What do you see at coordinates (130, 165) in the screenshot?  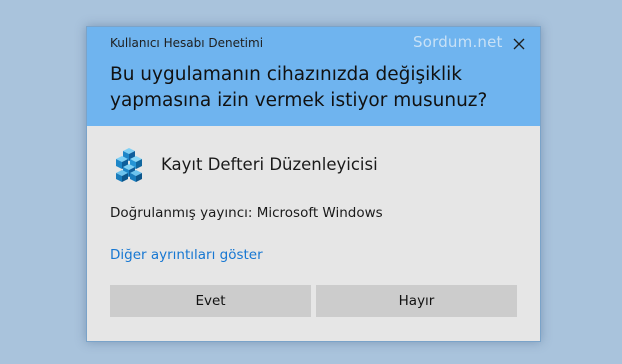 I see `registry-editor-icon` at bounding box center [130, 165].